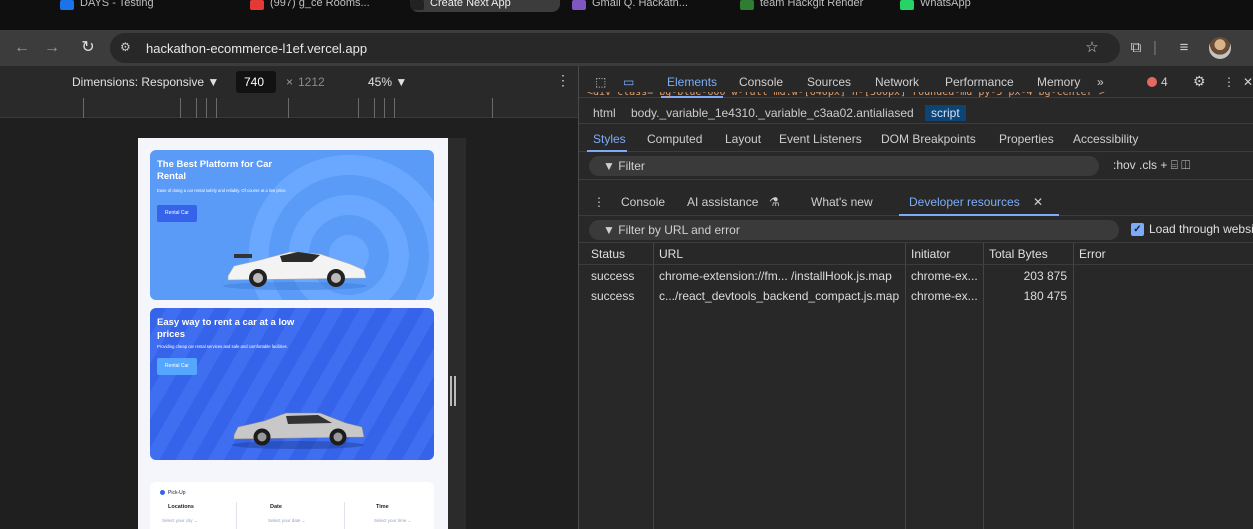 Image resolution: width=1253 pixels, height=529 pixels. I want to click on viewport-resize-handle, so click(453, 391).